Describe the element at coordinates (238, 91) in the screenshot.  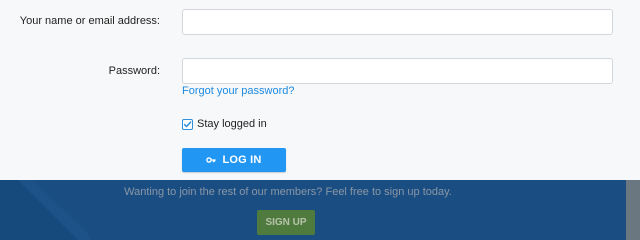
I see `forgot-password-link: Forgot your password?` at that location.